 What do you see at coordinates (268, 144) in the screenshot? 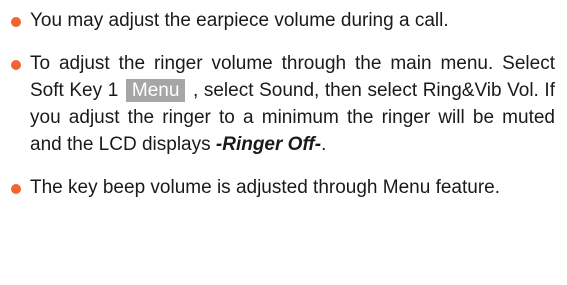
I see `lcd-display-text: -Ringer Off-` at bounding box center [268, 144].